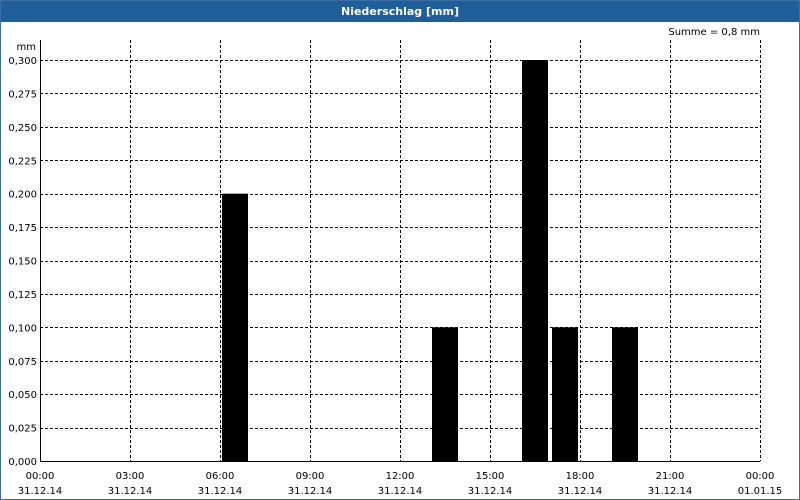 The height and width of the screenshot is (500, 800). Describe the element at coordinates (670, 476) in the screenshot. I see `x-tick-time: 21:00` at that location.